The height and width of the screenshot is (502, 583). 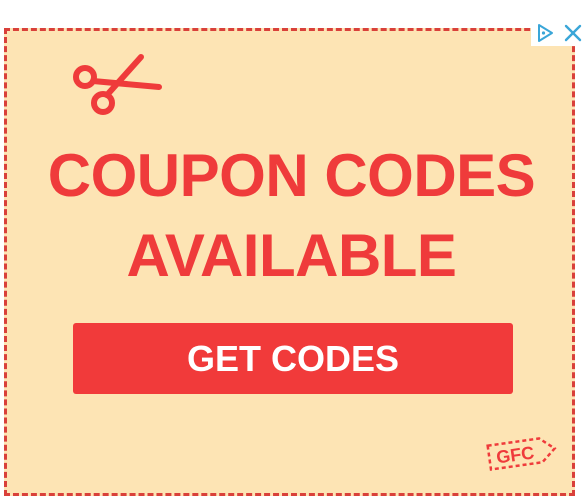 I want to click on gfc-badge-text: GFC, so click(x=515, y=454).